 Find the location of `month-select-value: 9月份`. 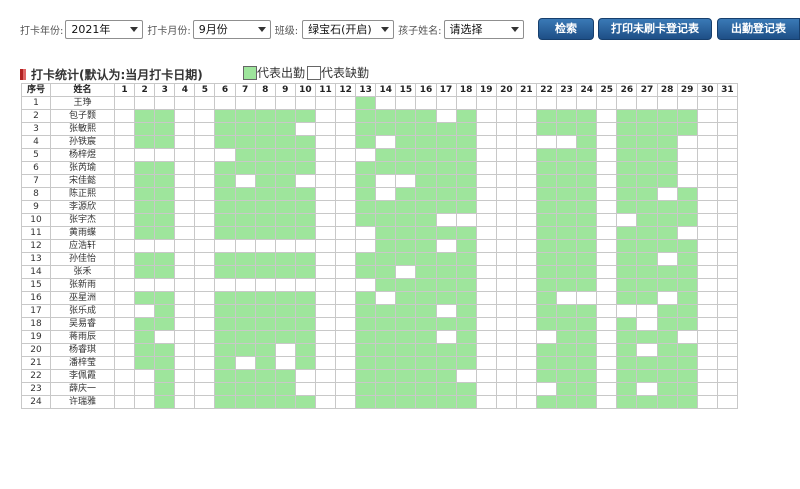

month-select-value: 9月份 is located at coordinates (213, 29).